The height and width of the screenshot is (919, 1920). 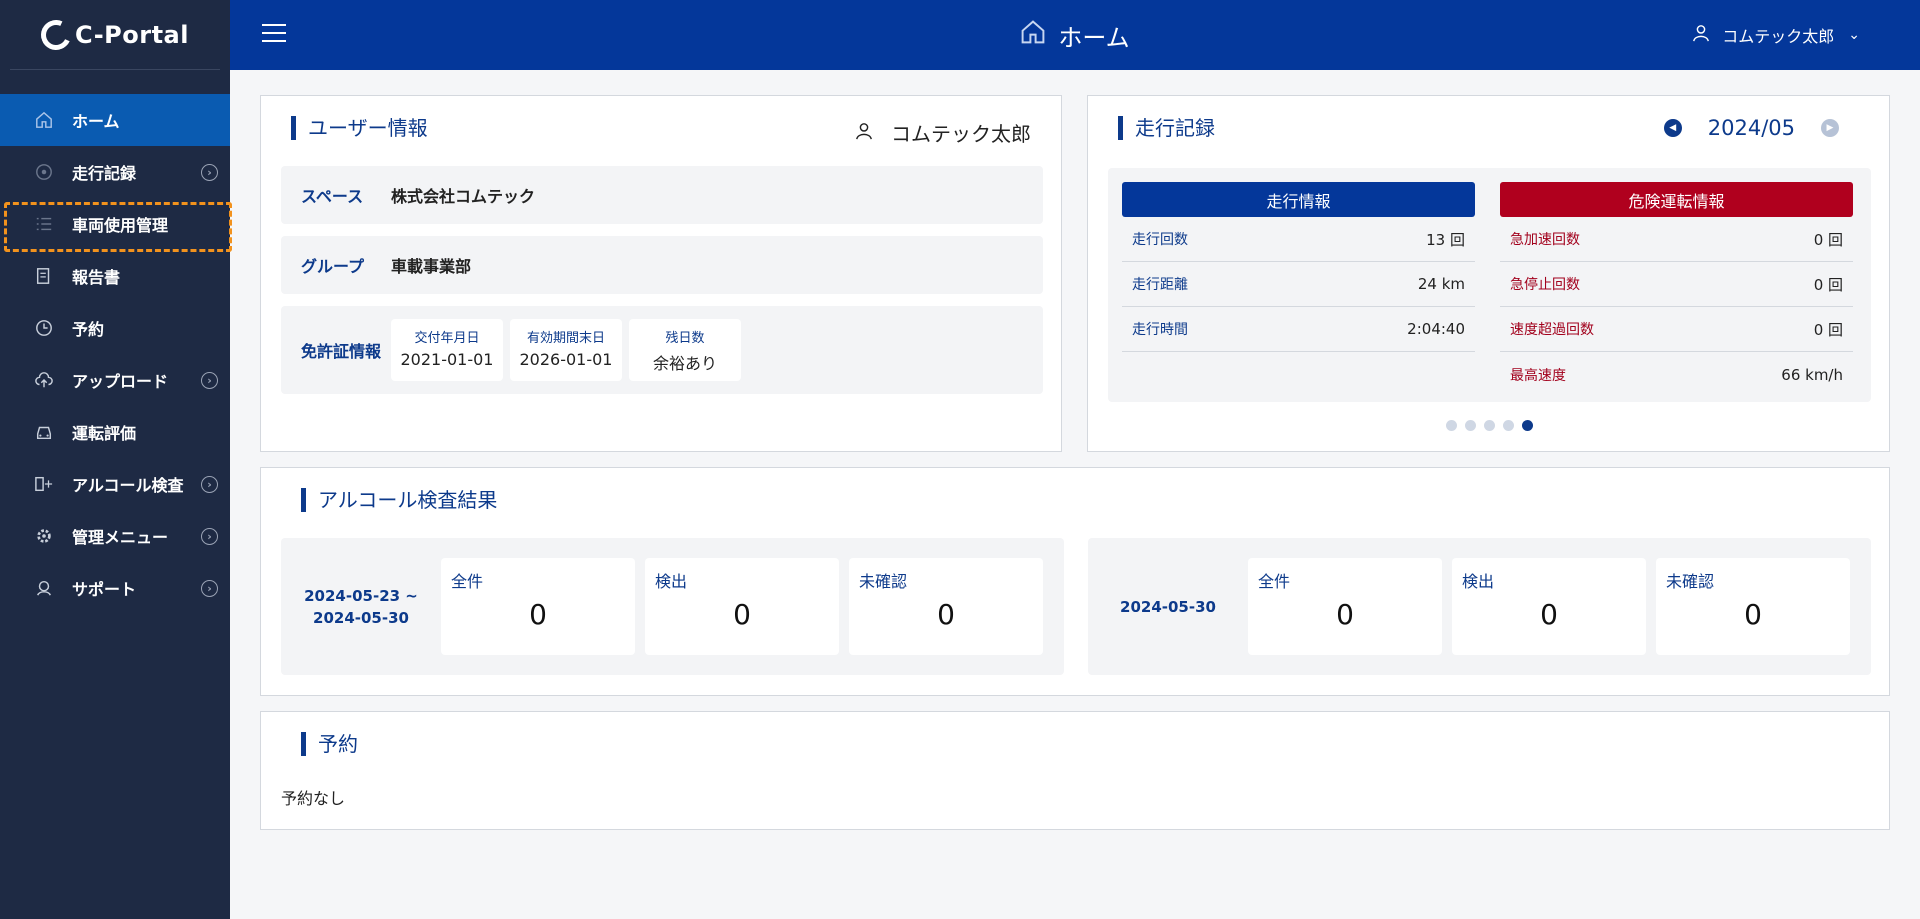 What do you see at coordinates (1166, 128) in the screenshot?
I see `drive-record-title: 走行記録` at bounding box center [1166, 128].